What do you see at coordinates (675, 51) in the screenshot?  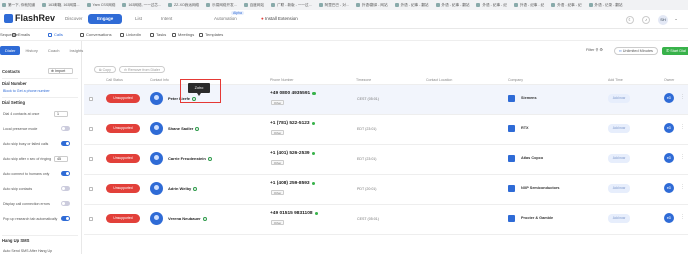 I see `start-dial-button: ✆ Start Dial` at bounding box center [675, 51].